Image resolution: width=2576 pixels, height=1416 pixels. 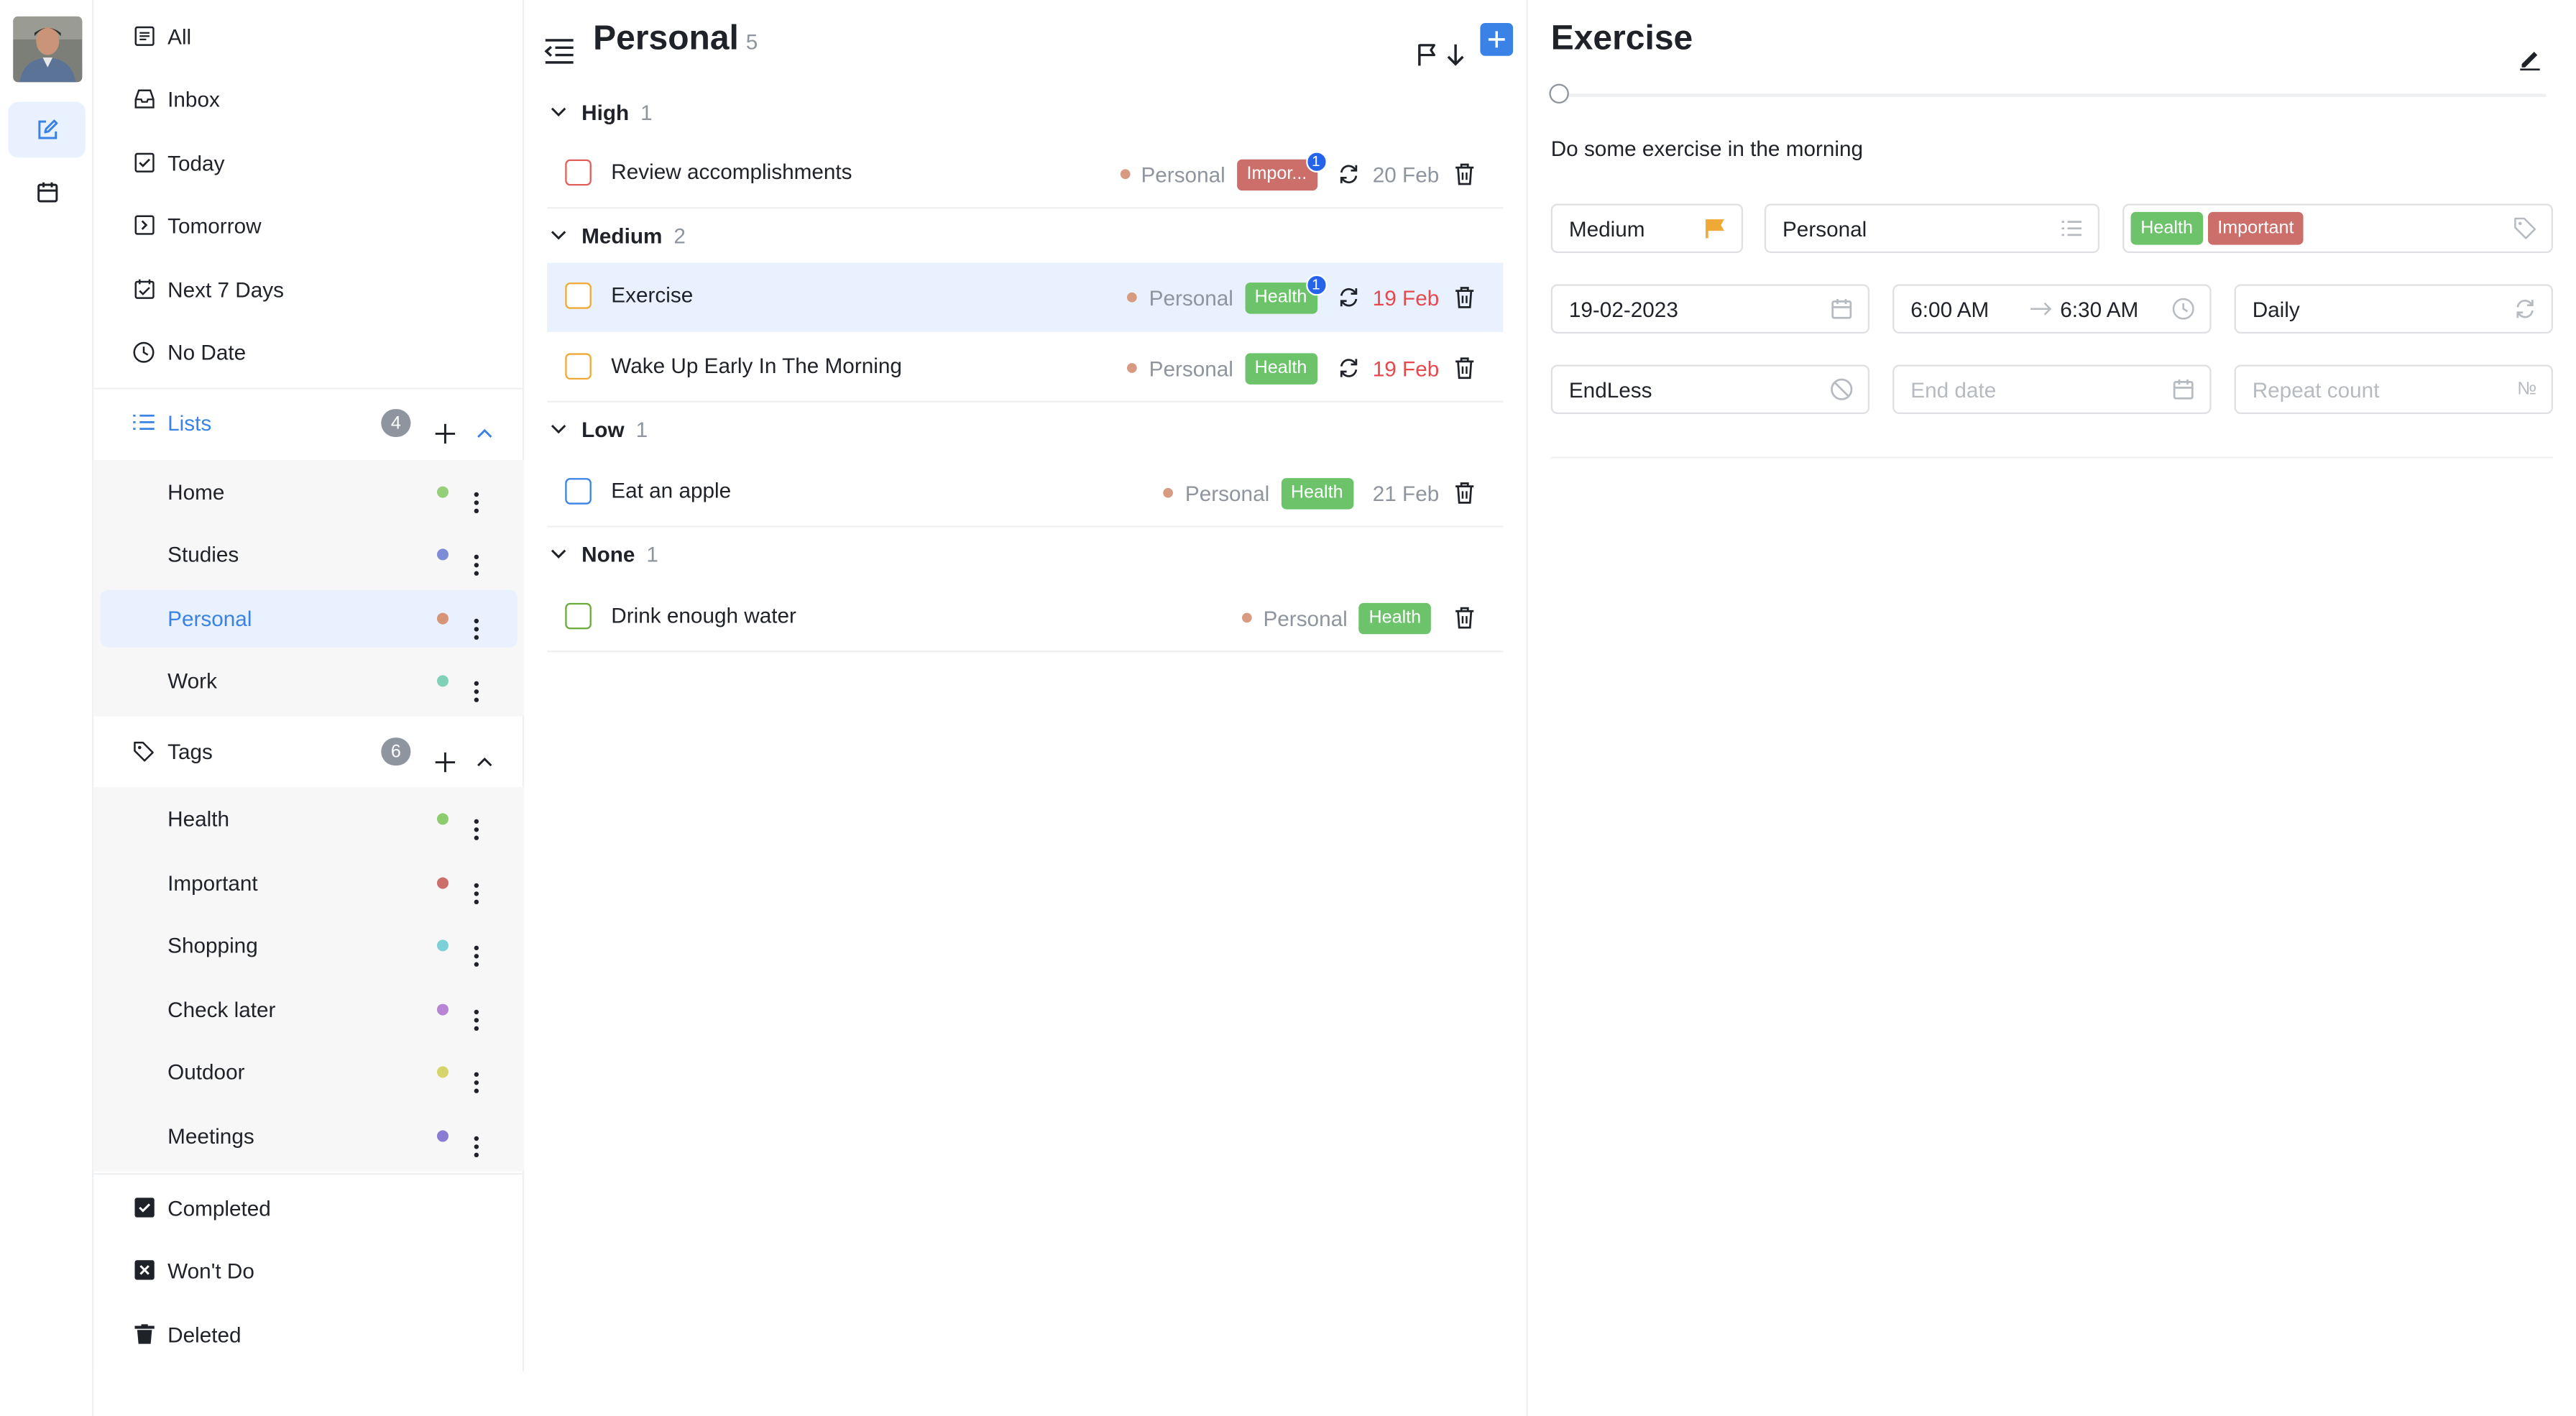 What do you see at coordinates (309, 680) in the screenshot?
I see `list-item-work: Work` at bounding box center [309, 680].